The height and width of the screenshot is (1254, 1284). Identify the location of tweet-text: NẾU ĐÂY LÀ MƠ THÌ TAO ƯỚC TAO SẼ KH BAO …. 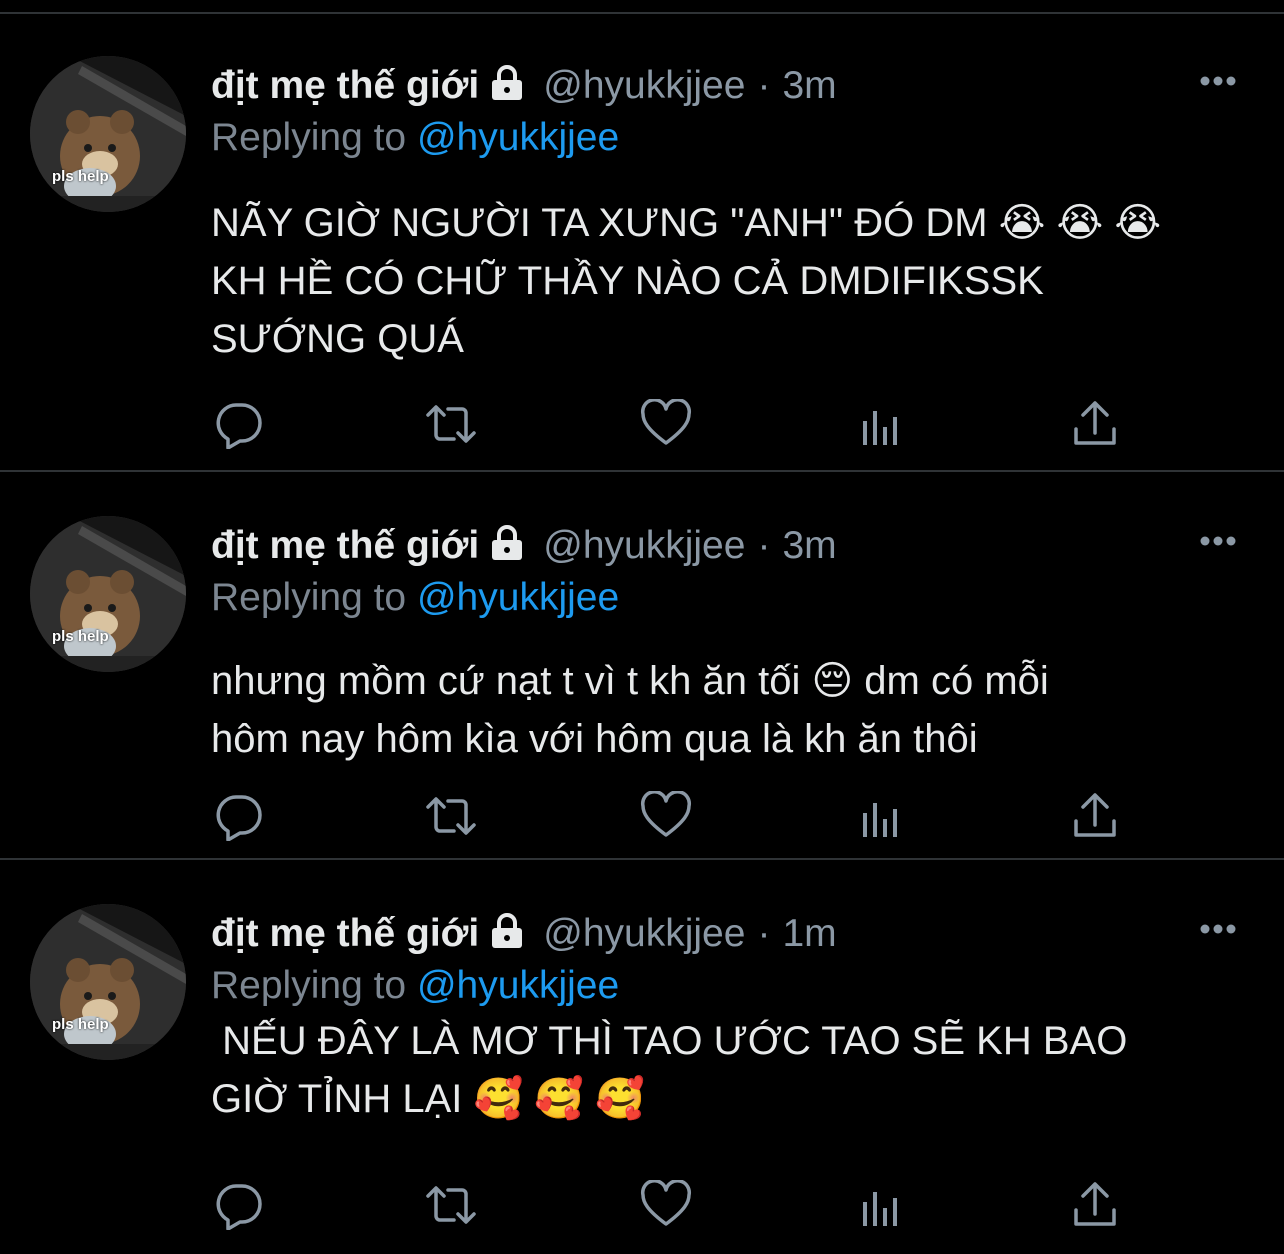
(669, 1070).